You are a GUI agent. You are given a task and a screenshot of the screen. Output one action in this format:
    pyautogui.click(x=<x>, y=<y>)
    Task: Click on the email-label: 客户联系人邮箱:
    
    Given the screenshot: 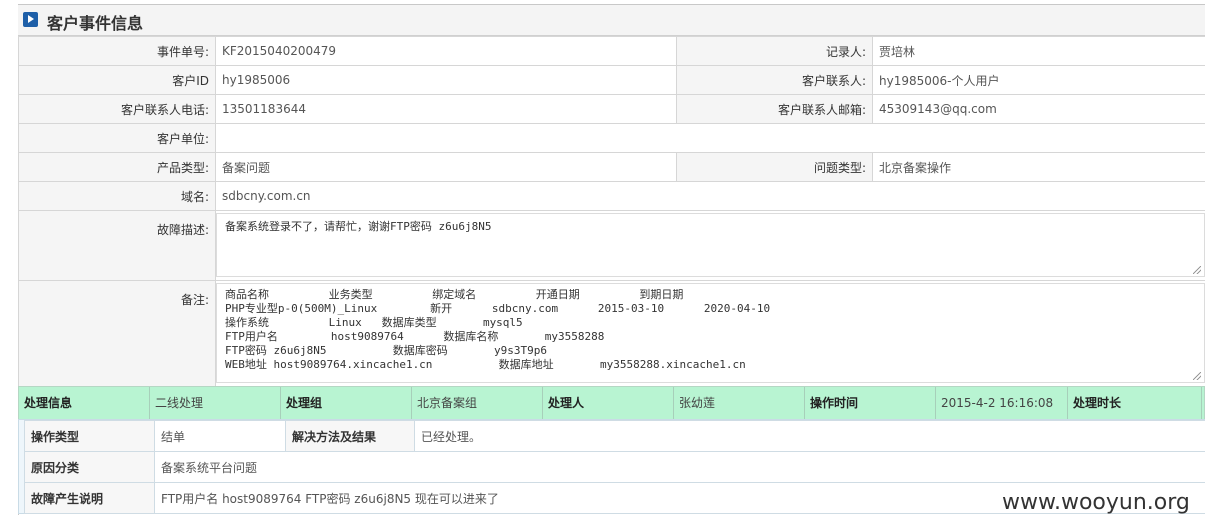 What is the action you would take?
    pyautogui.click(x=774, y=109)
    